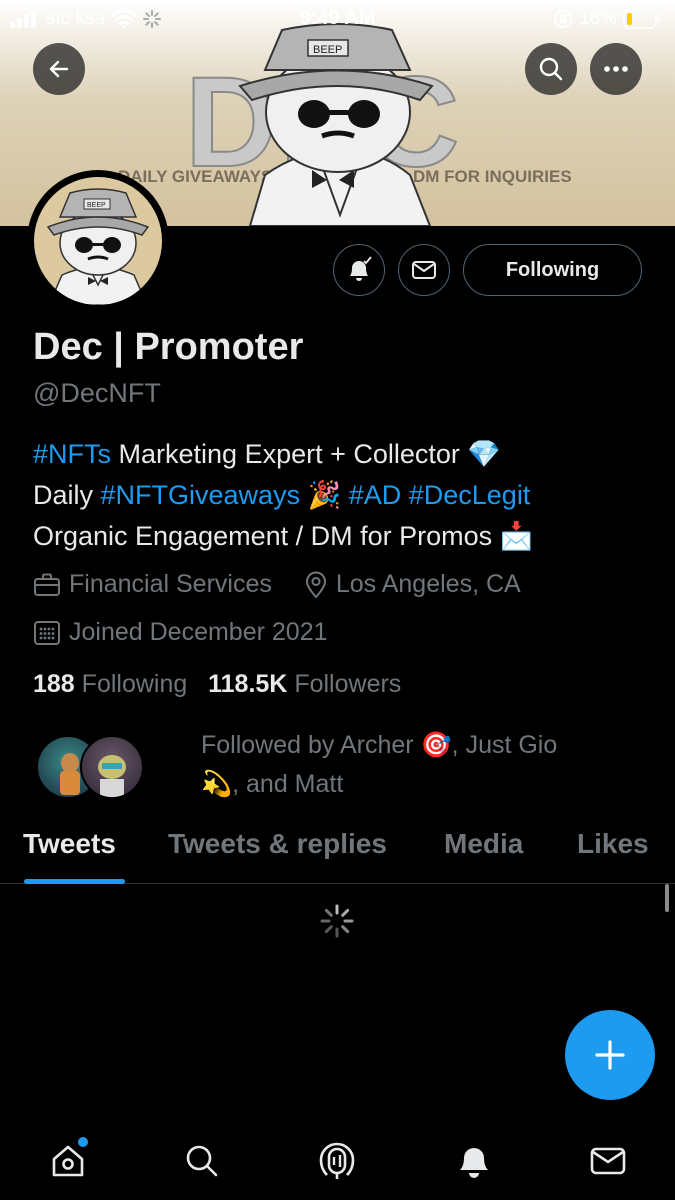 The width and height of the screenshot is (675, 1200). I want to click on bio-line-1: #NFTs Marketing Expert + Collector 💎, so click(343, 454).